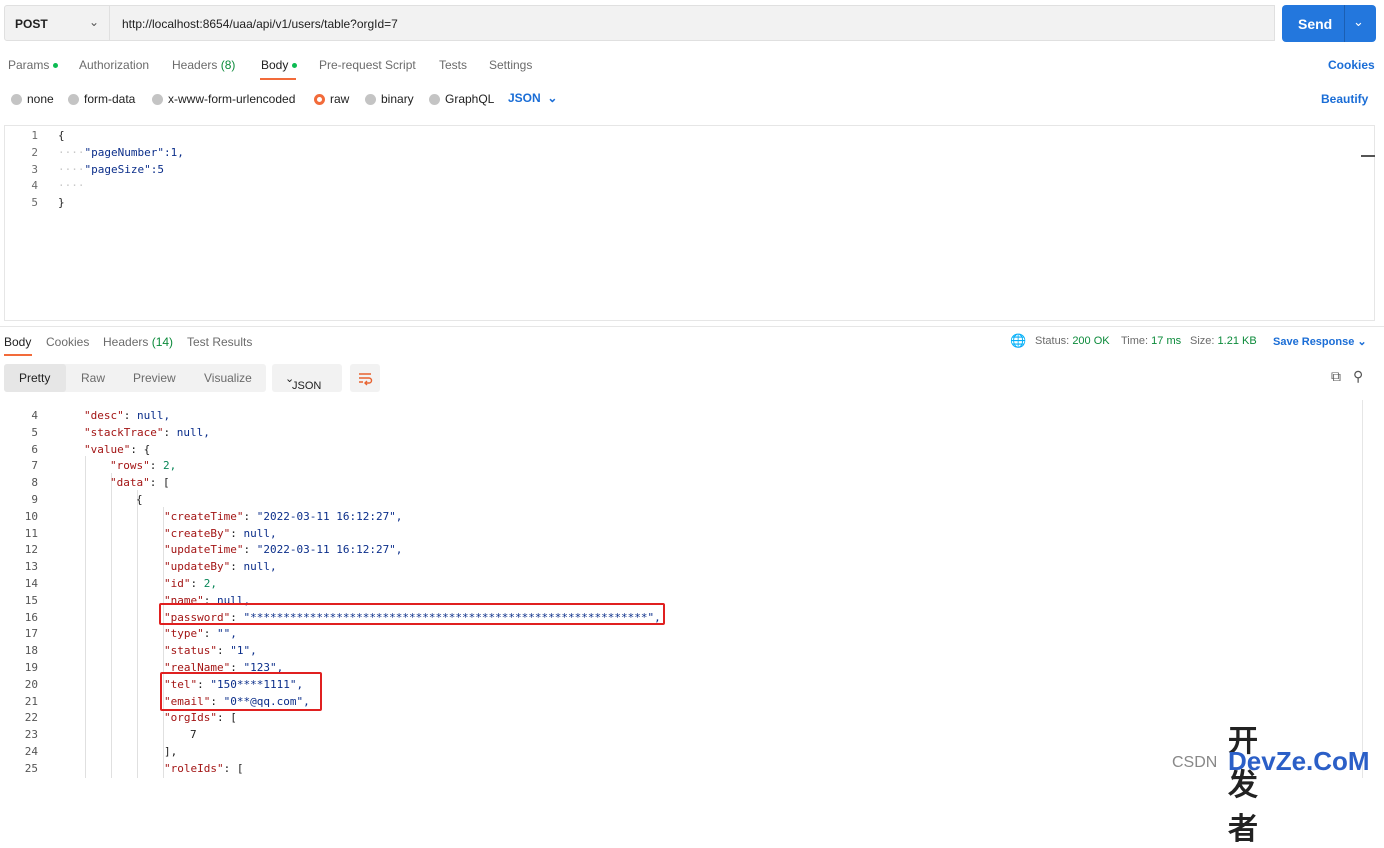 This screenshot has height=848, width=1384. What do you see at coordinates (34, 415) in the screenshot?
I see `response-line-number: 4` at bounding box center [34, 415].